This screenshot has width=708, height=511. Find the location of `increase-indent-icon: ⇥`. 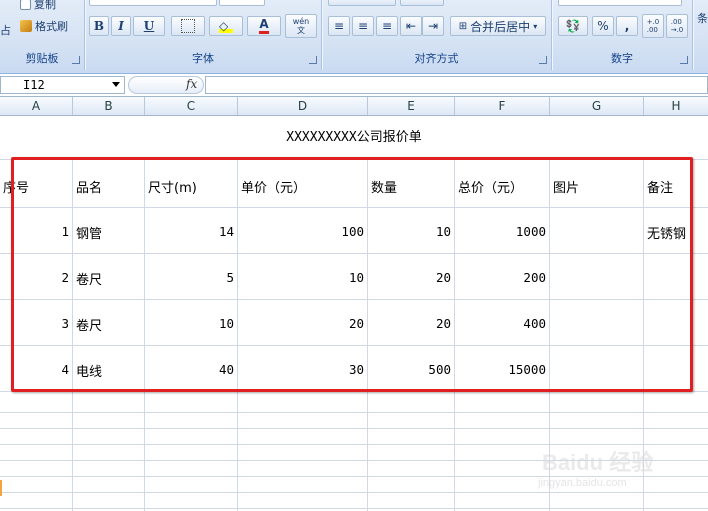

increase-indent-icon: ⇥ is located at coordinates (433, 26).